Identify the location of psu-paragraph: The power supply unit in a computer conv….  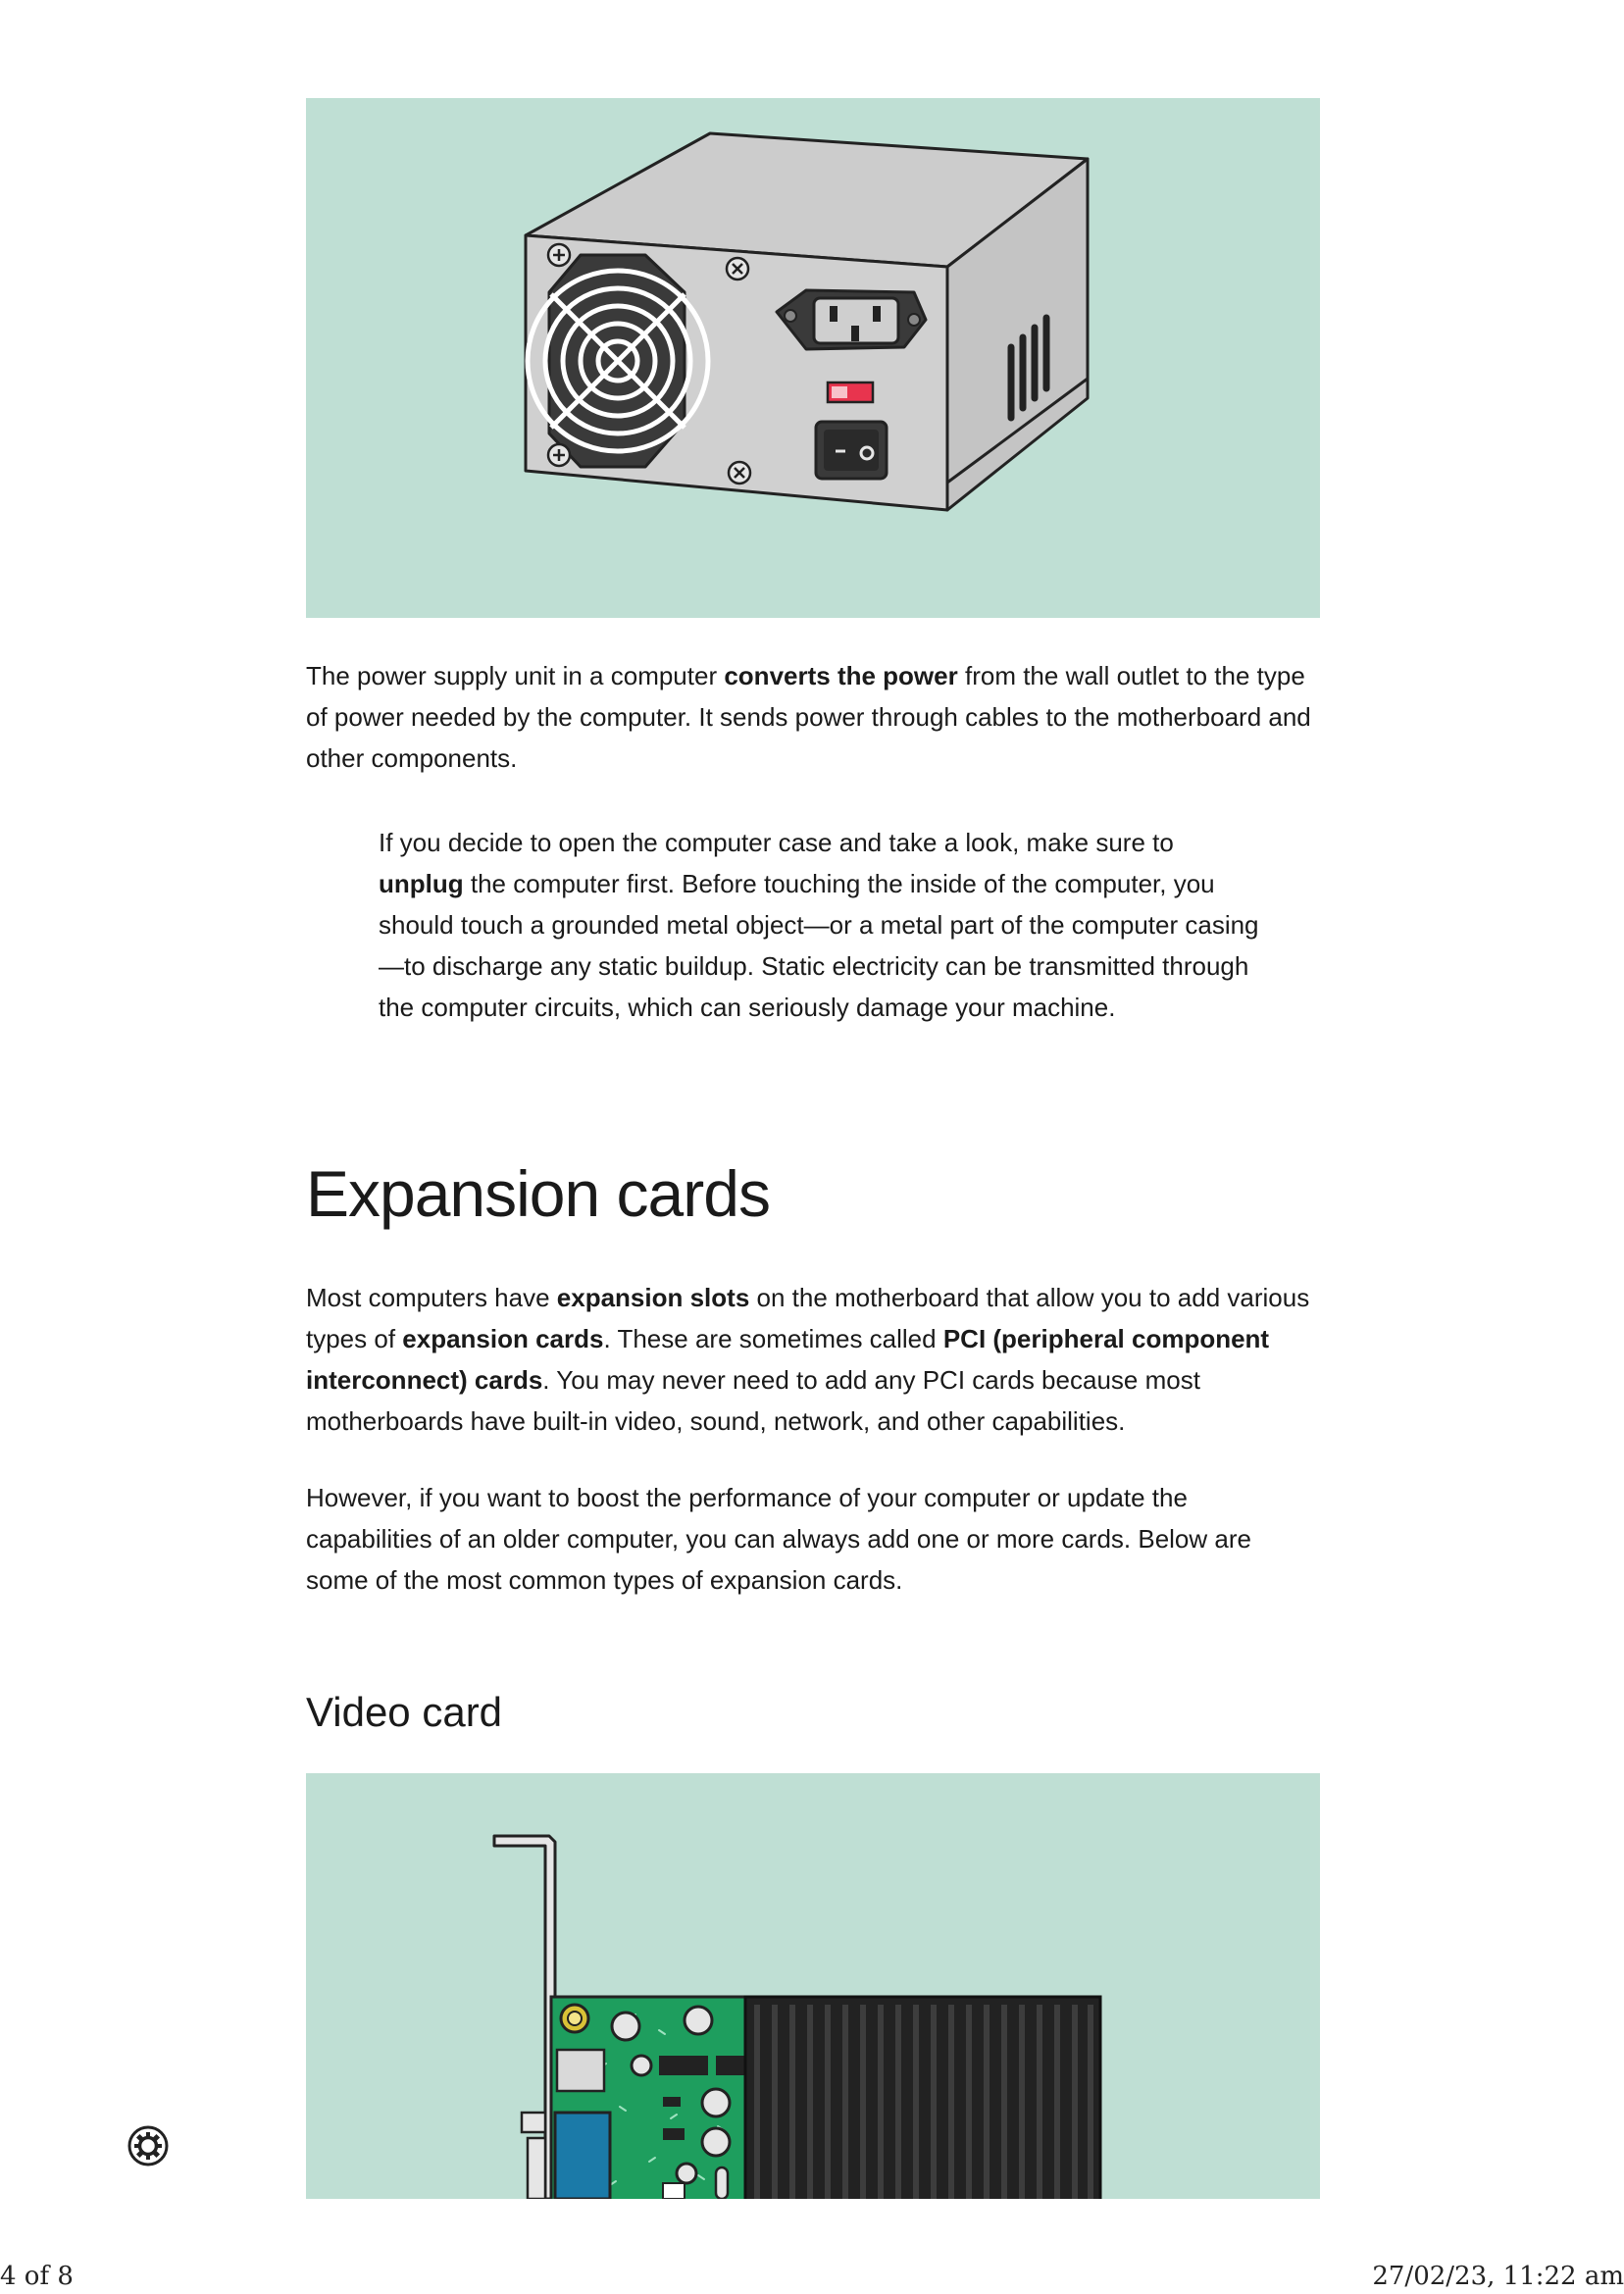
(813, 717).